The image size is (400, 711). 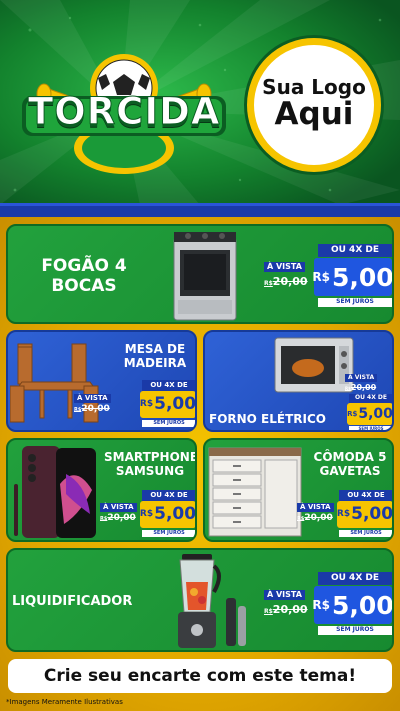 What do you see at coordinates (155, 363) in the screenshot?
I see `product-name-line2: MADEIRA` at bounding box center [155, 363].